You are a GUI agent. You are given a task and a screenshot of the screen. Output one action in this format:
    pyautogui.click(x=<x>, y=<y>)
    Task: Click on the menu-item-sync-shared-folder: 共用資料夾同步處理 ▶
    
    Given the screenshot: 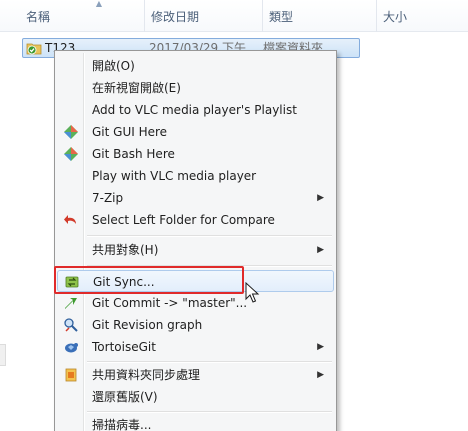 What is the action you would take?
    pyautogui.click(x=195, y=375)
    